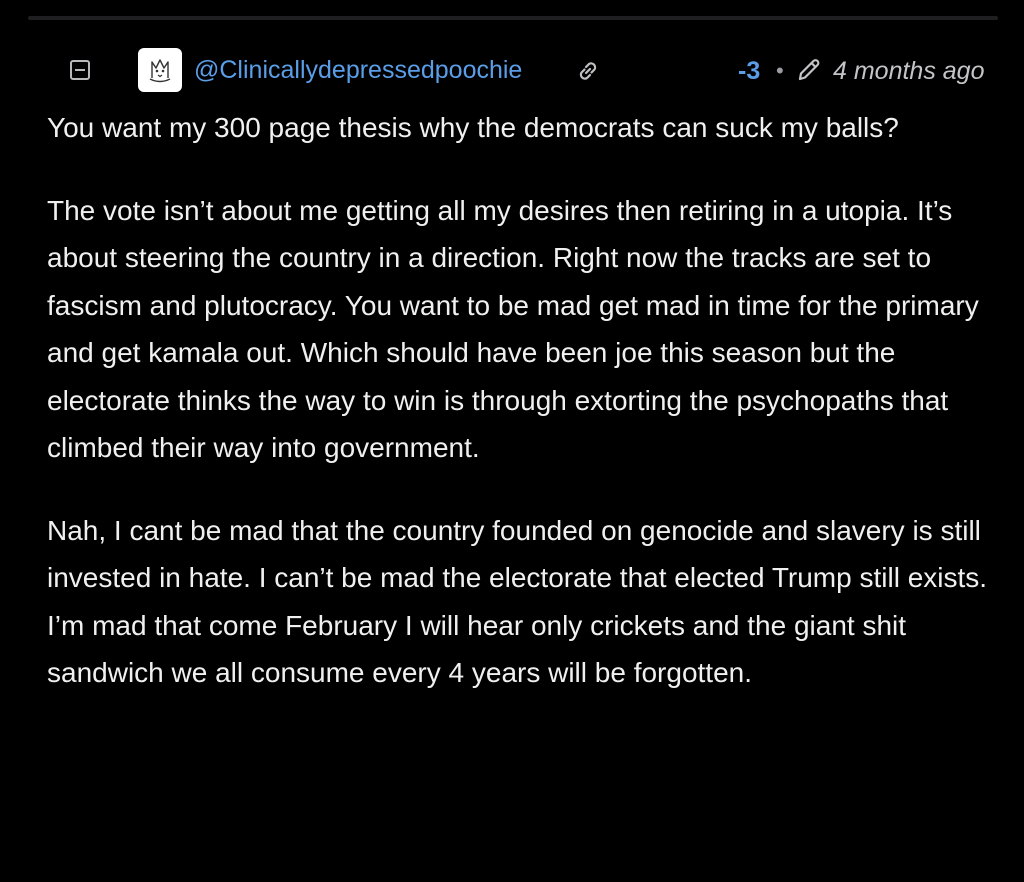 This screenshot has width=1024, height=882. Describe the element at coordinates (513, 18) in the screenshot. I see `top-divider` at that location.